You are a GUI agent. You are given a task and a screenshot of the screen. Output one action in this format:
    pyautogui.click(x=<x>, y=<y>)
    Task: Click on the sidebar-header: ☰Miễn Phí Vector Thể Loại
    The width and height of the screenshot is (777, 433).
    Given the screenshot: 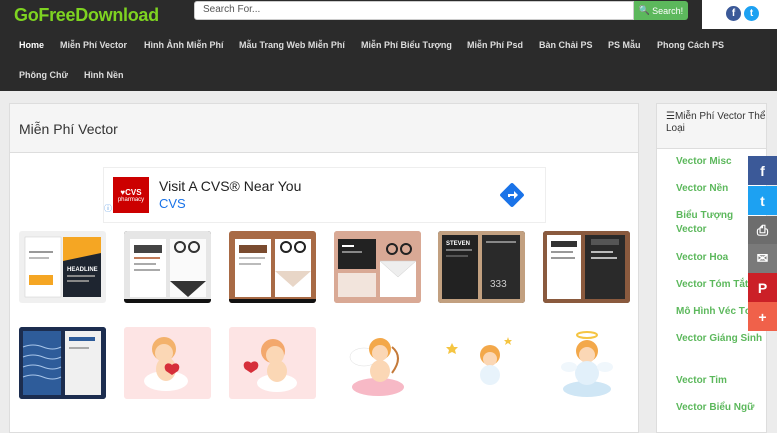 What is the action you would take?
    pyautogui.click(x=711, y=126)
    